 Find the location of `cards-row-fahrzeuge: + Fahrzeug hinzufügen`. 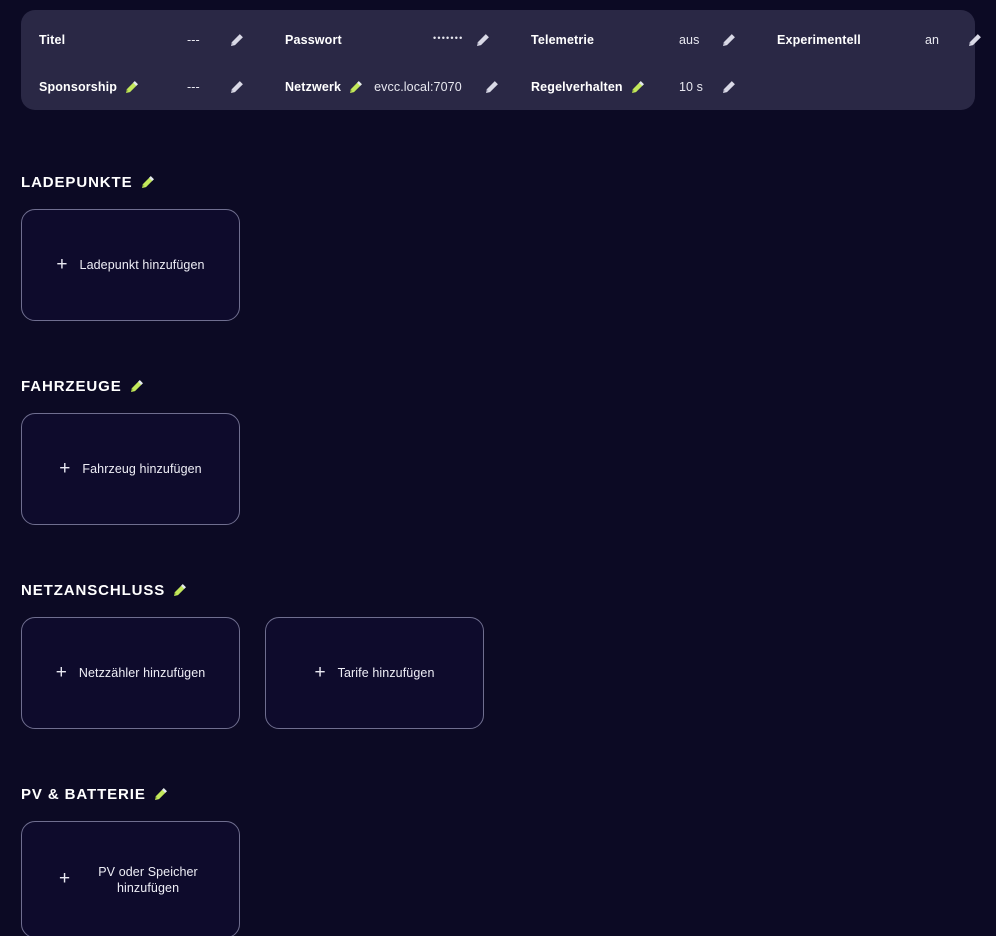

cards-row-fahrzeuge: + Fahrzeug hinzufügen is located at coordinates (130, 469).